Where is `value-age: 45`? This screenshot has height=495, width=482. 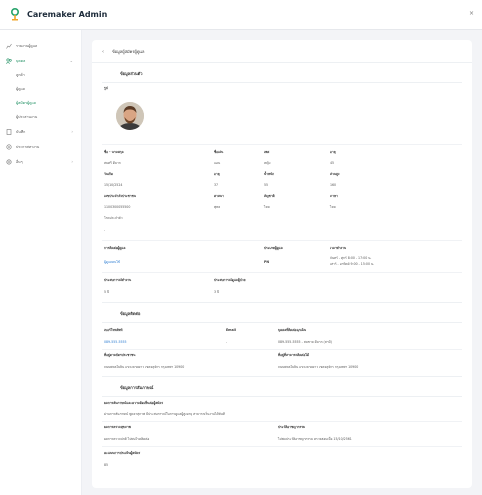
value-age: 45 is located at coordinates (332, 163).